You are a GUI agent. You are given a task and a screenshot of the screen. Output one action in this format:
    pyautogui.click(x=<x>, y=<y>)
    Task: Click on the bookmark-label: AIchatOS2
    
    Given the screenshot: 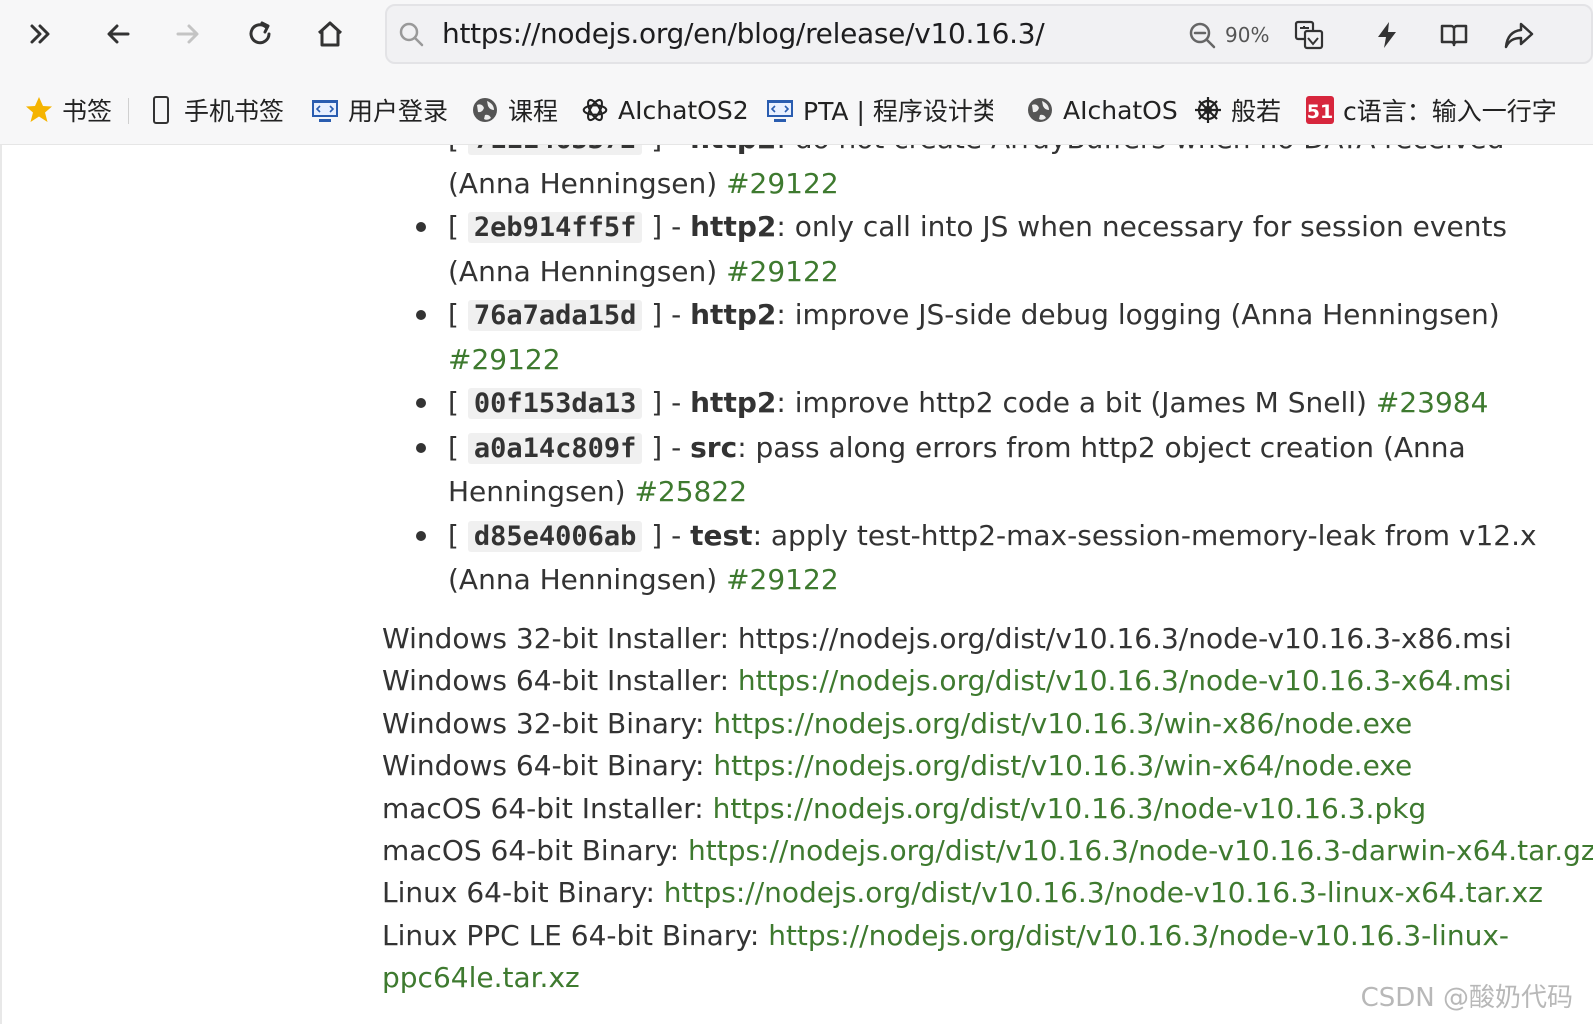 What is the action you would take?
    pyautogui.click(x=683, y=110)
    